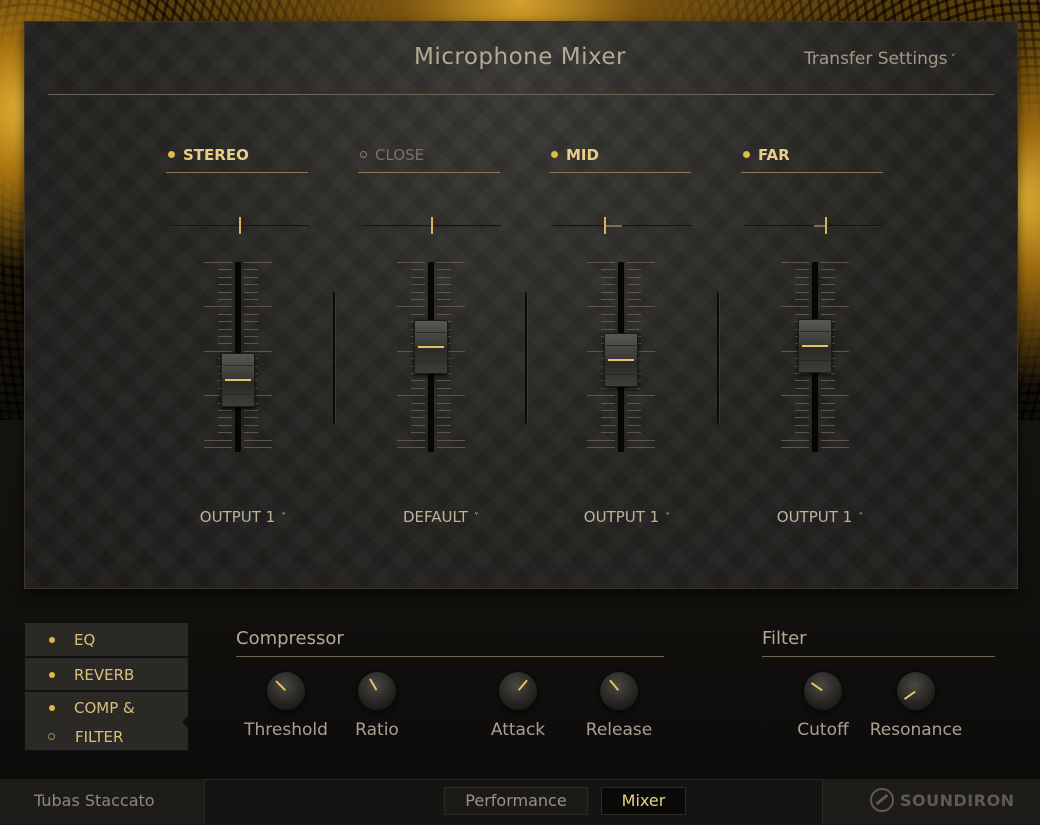 The width and height of the screenshot is (1040, 825). What do you see at coordinates (627, 517) in the screenshot?
I see `channel-mid-output-dropdown: OUTPUT 1 ˅` at bounding box center [627, 517].